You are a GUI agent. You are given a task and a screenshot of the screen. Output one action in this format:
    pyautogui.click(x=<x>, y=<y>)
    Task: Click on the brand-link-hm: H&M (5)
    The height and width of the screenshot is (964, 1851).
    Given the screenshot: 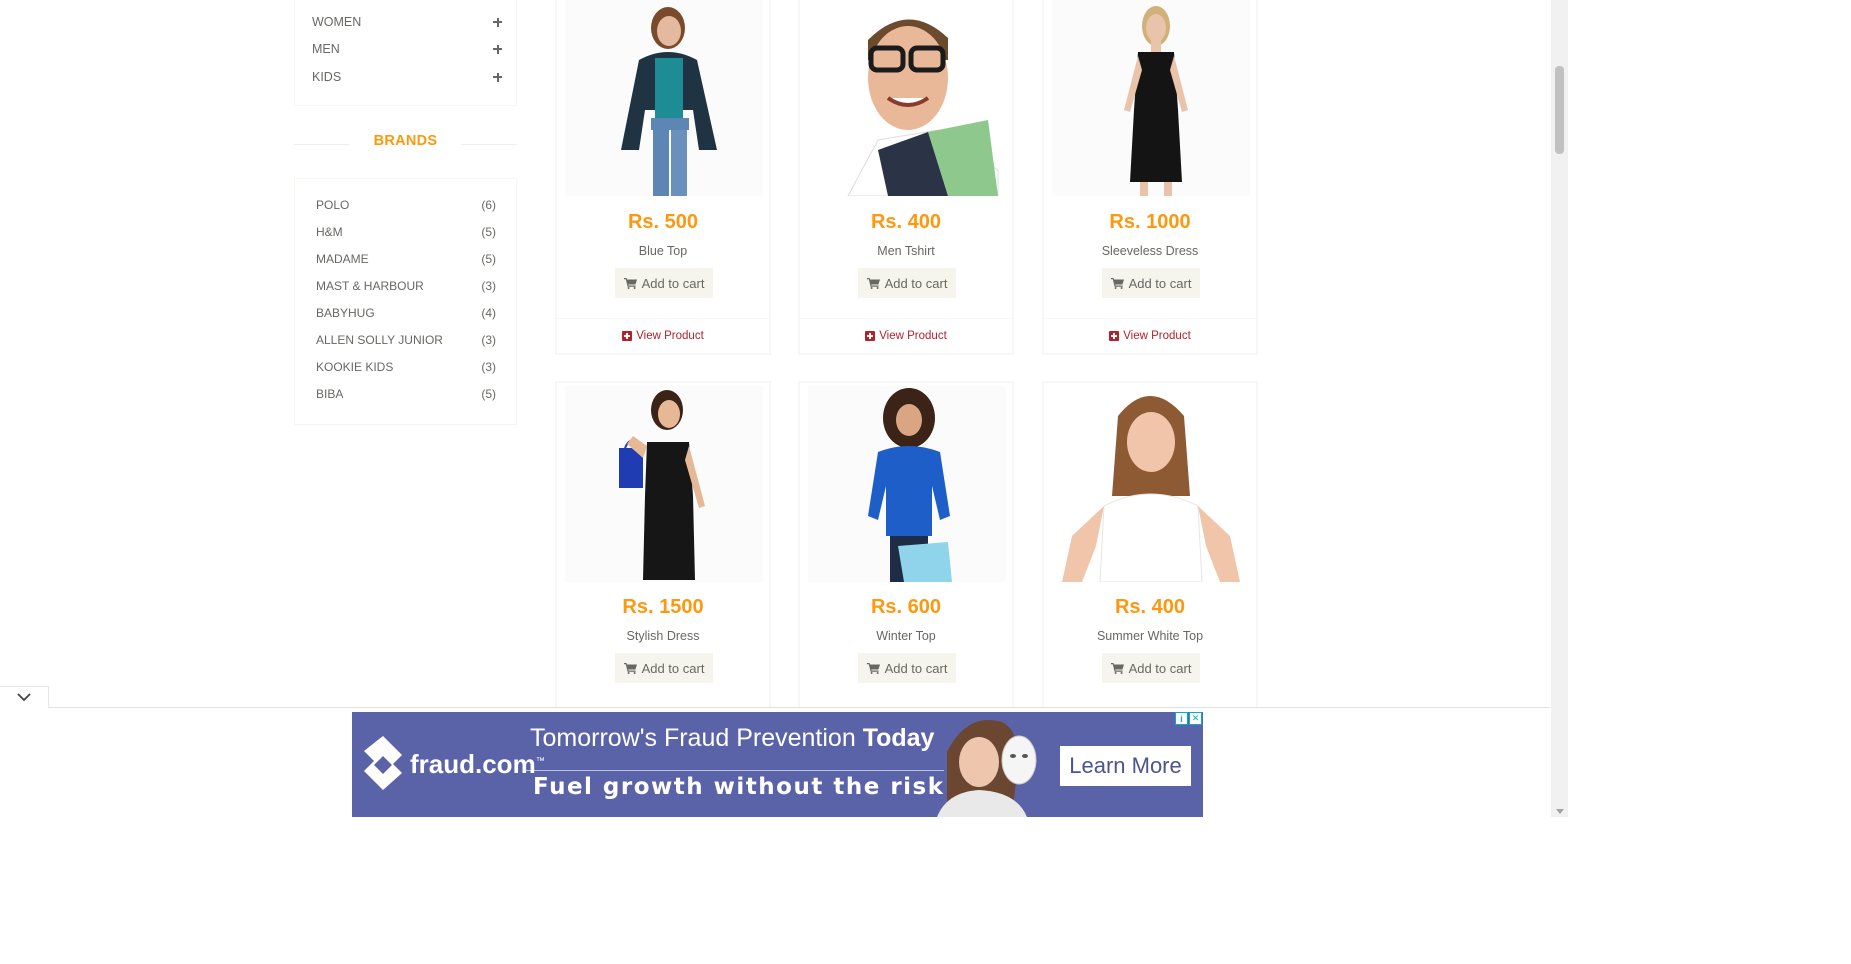 What is the action you would take?
    pyautogui.click(x=406, y=232)
    